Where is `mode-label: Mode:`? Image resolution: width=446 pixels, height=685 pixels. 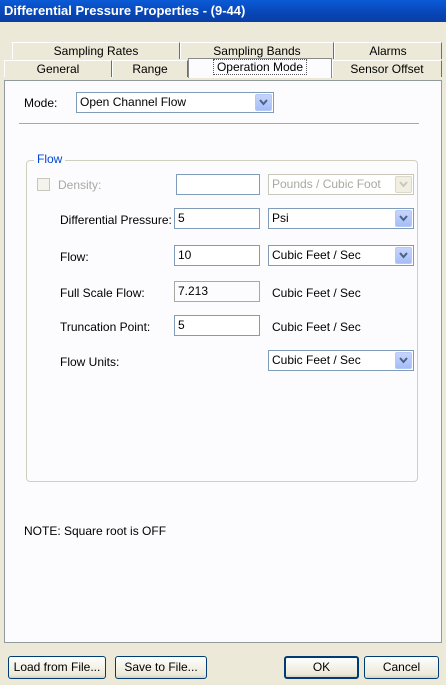
mode-label: Mode: is located at coordinates (41, 103).